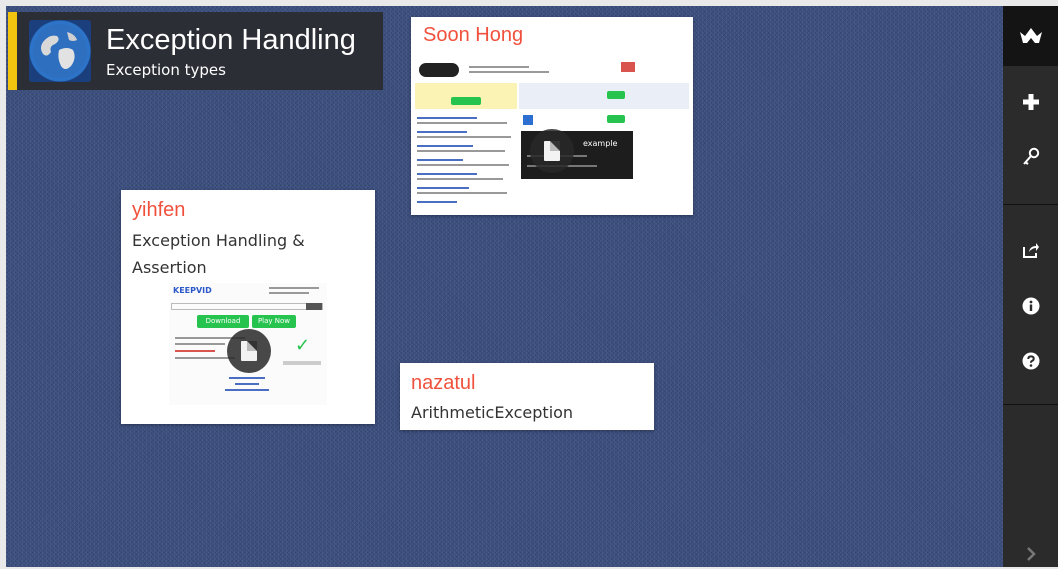 The image size is (1058, 569). I want to click on post-author: yihfen, so click(159, 210).